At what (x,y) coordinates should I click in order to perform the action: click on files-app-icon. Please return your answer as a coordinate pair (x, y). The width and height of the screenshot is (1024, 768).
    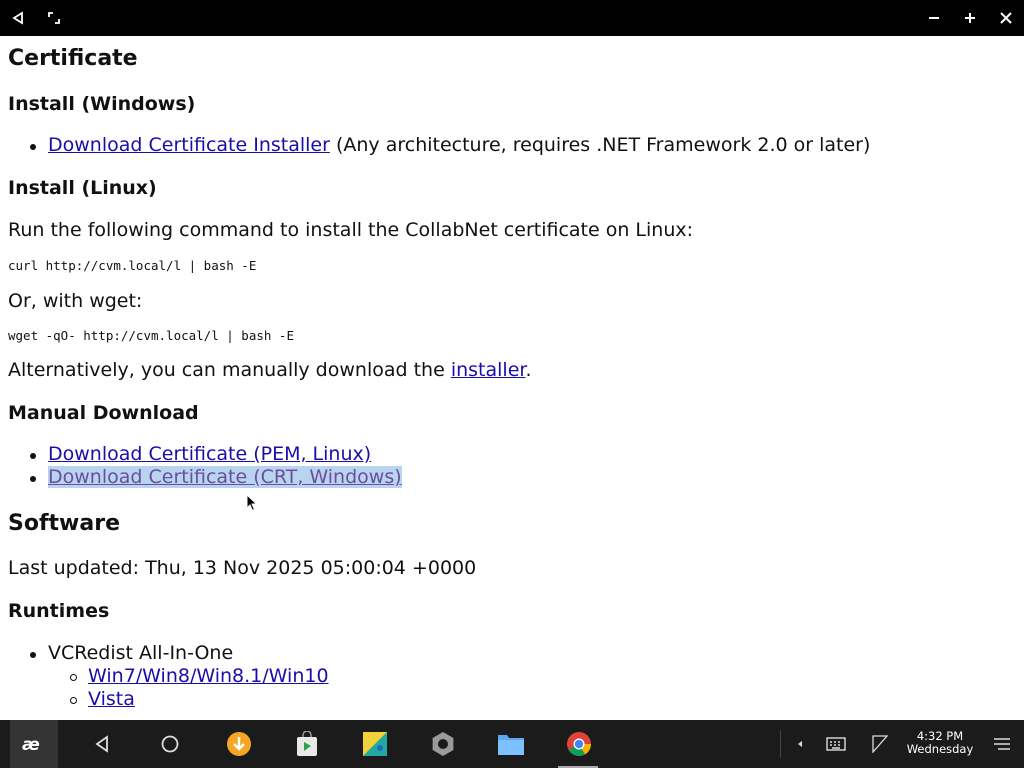
    Looking at the image, I should click on (511, 744).